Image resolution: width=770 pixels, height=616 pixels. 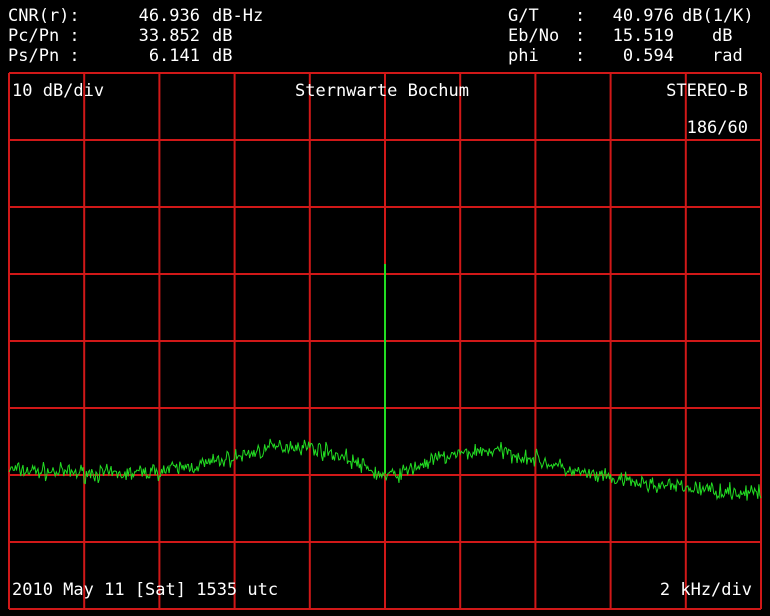 What do you see at coordinates (705, 590) in the screenshot?
I see `x-scale-label: 2 kHz/div` at bounding box center [705, 590].